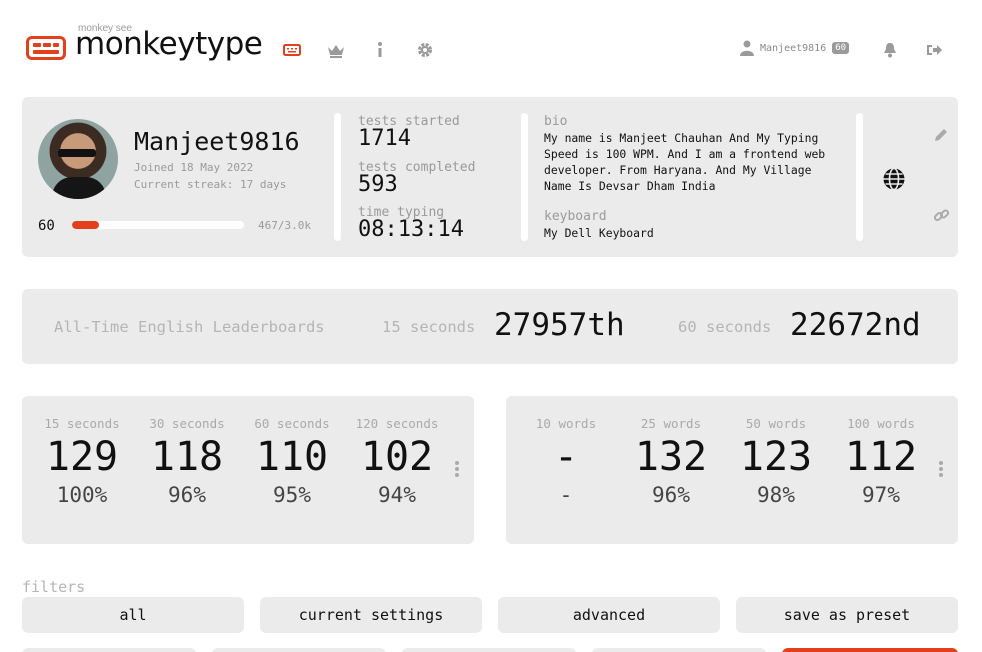 The image size is (982, 652). I want to click on pb-item: 15 seconds 129 100%, so click(82, 461).